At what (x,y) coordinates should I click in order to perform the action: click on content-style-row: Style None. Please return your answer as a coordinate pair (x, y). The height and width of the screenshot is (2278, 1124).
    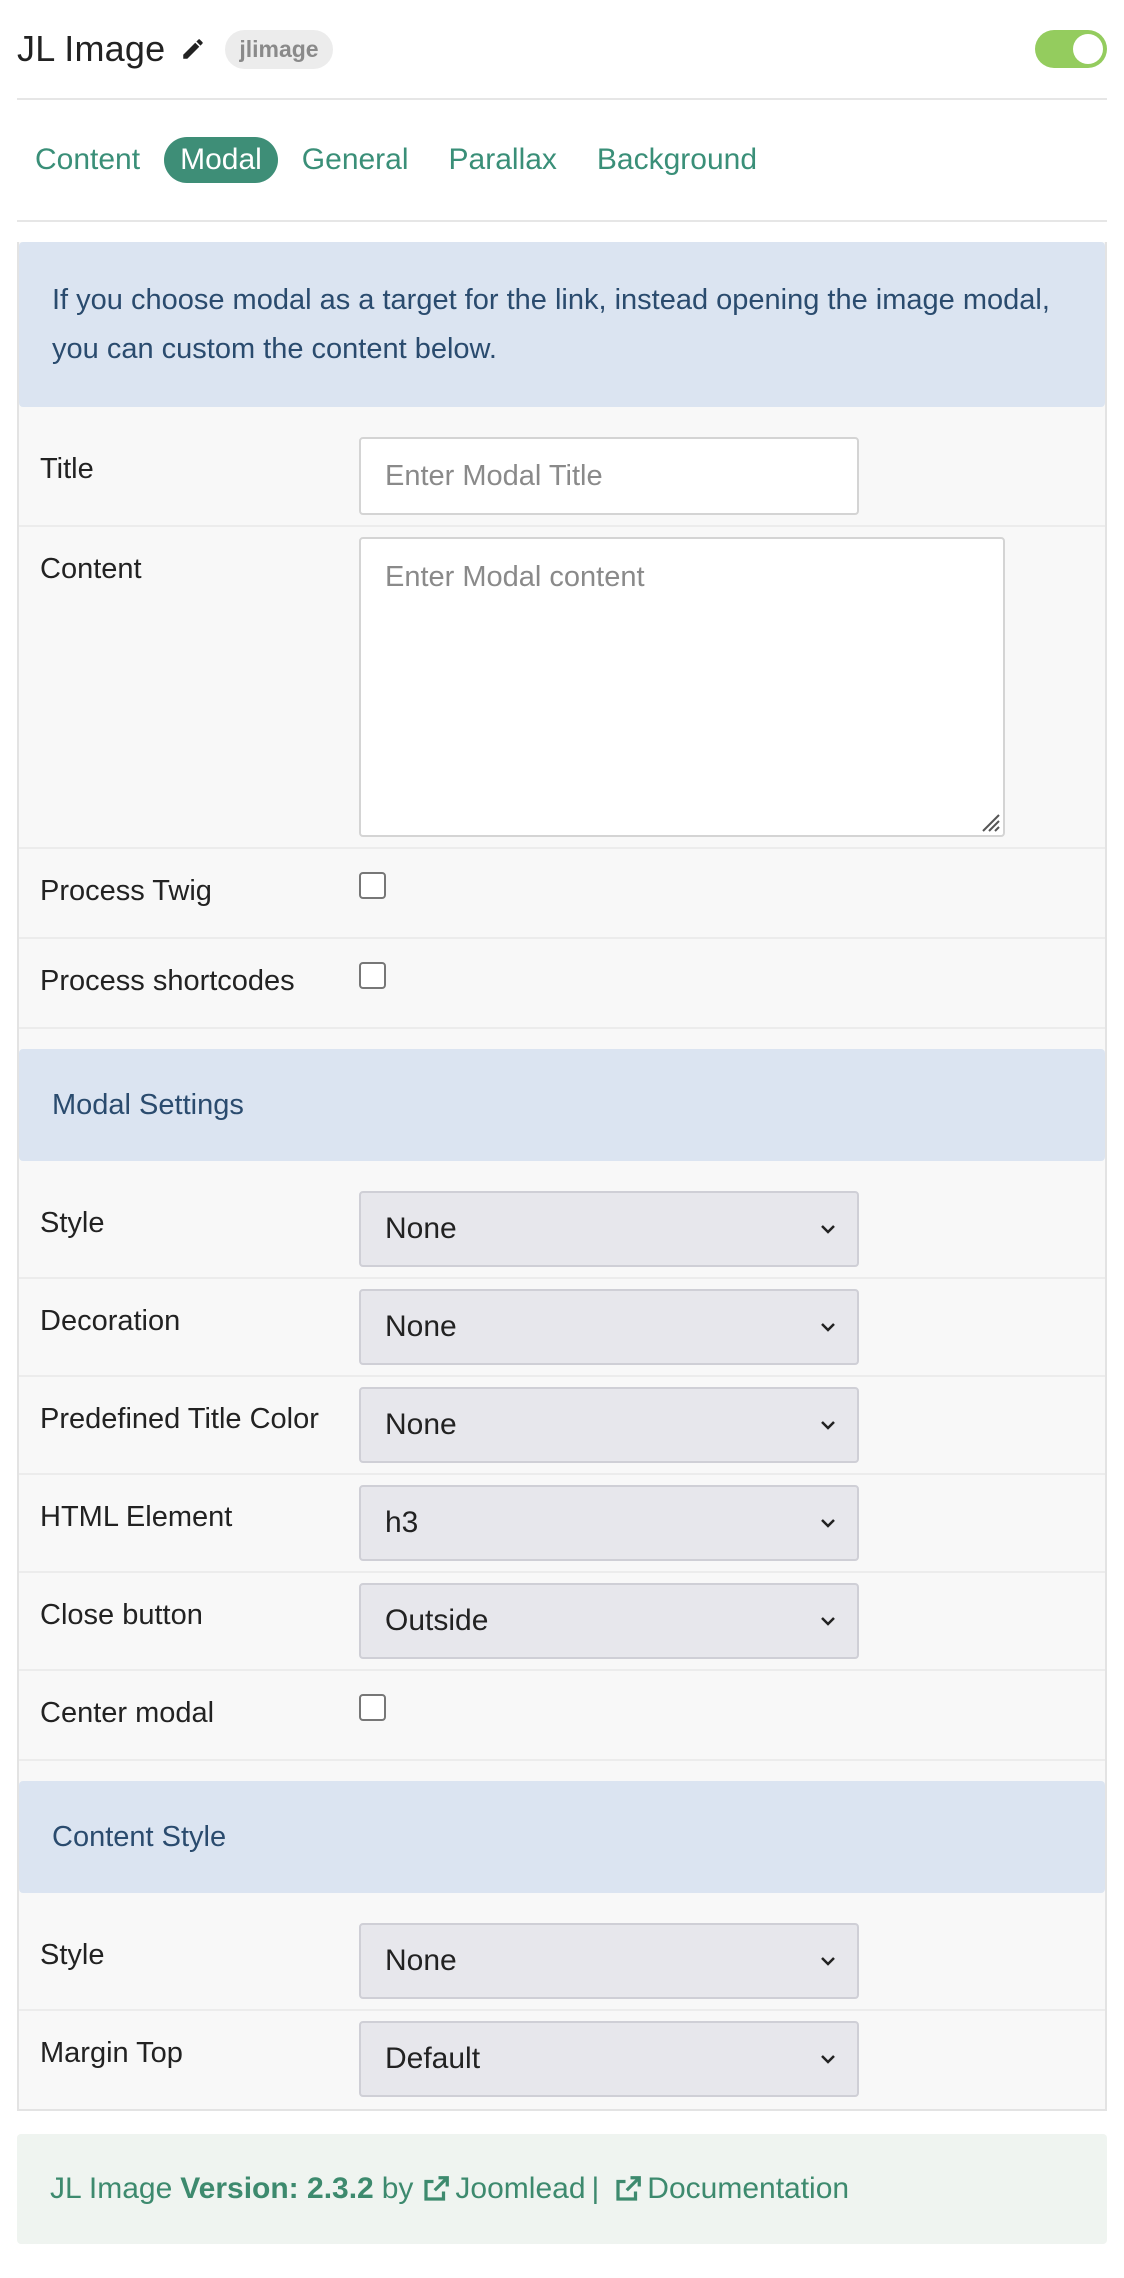
    Looking at the image, I should click on (562, 1962).